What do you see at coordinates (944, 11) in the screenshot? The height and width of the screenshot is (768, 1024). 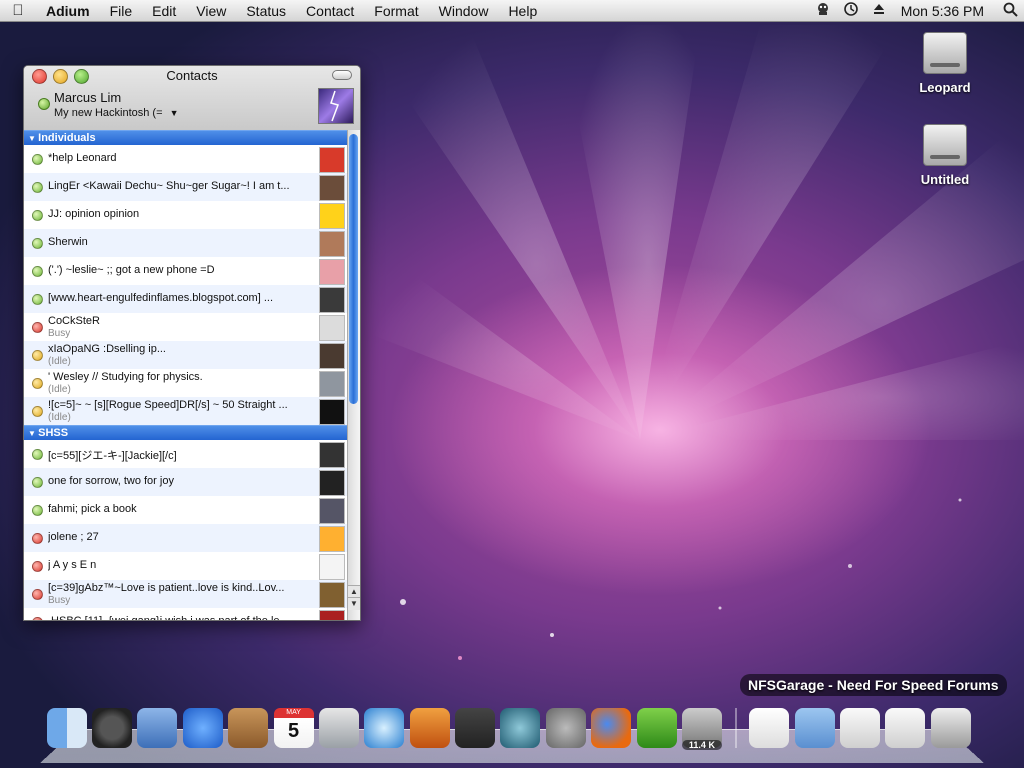 I see `menubar-clock: Mon 5:36 PM` at bounding box center [944, 11].